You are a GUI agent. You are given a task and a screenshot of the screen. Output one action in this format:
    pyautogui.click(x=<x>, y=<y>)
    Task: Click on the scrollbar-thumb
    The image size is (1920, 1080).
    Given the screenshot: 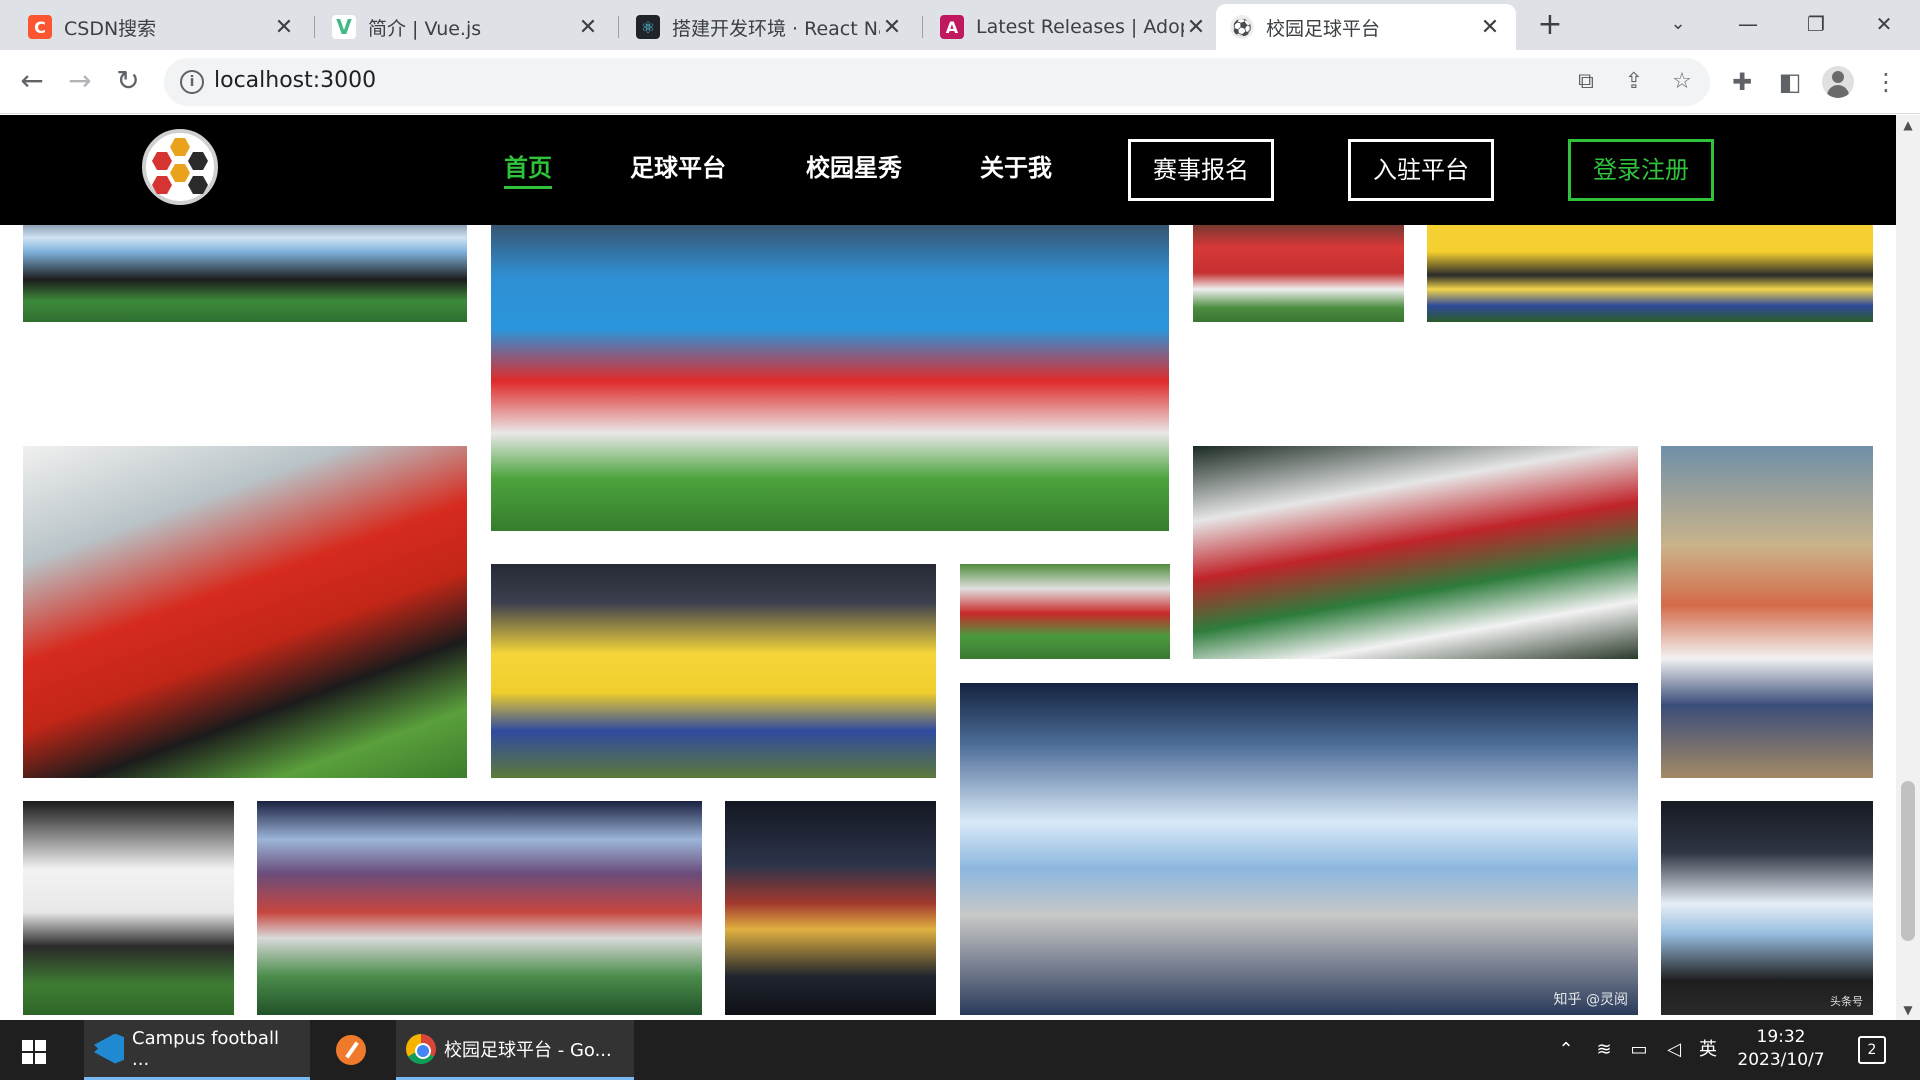 What is the action you would take?
    pyautogui.click(x=1908, y=861)
    